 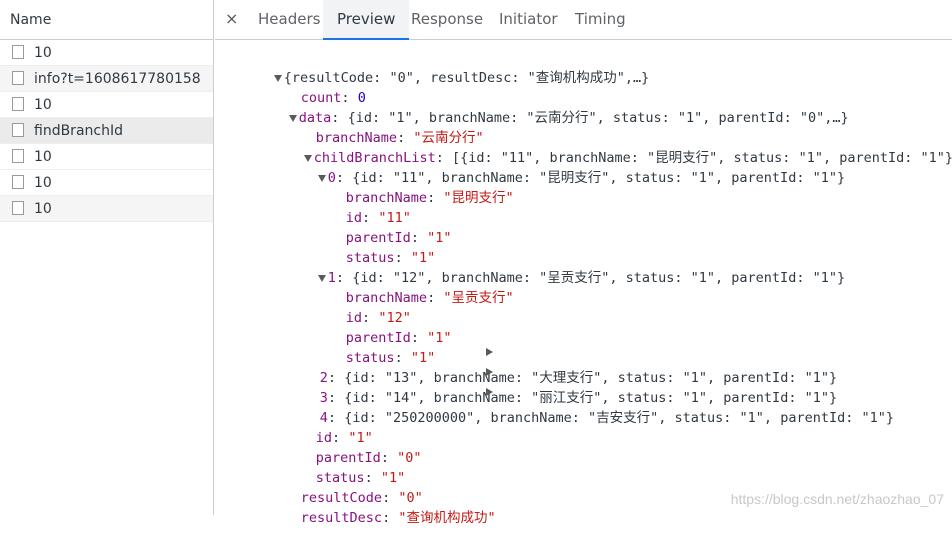 What do you see at coordinates (344, 438) in the screenshot?
I see `json-data-id: id: "1"` at bounding box center [344, 438].